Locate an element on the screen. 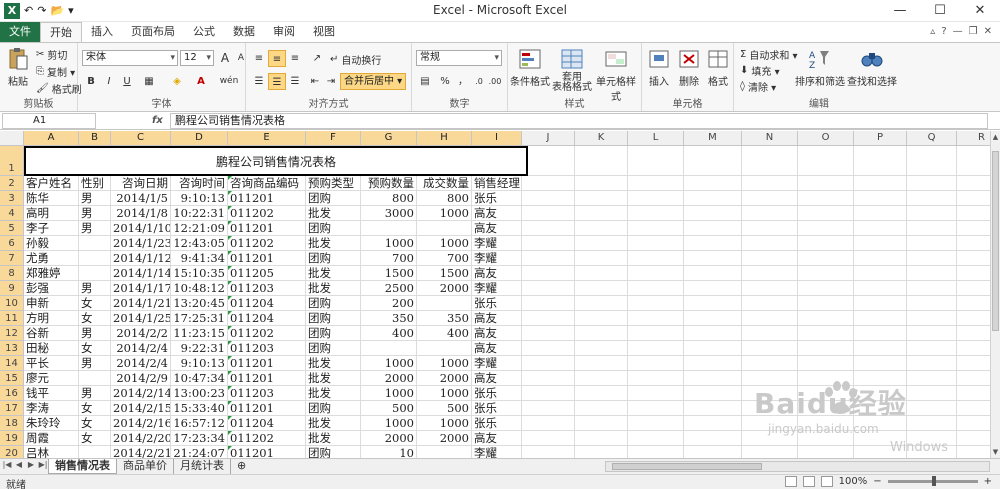 Image resolution: width=1000 pixels, height=489 pixels. grid-cell: 700 is located at coordinates (444, 258).